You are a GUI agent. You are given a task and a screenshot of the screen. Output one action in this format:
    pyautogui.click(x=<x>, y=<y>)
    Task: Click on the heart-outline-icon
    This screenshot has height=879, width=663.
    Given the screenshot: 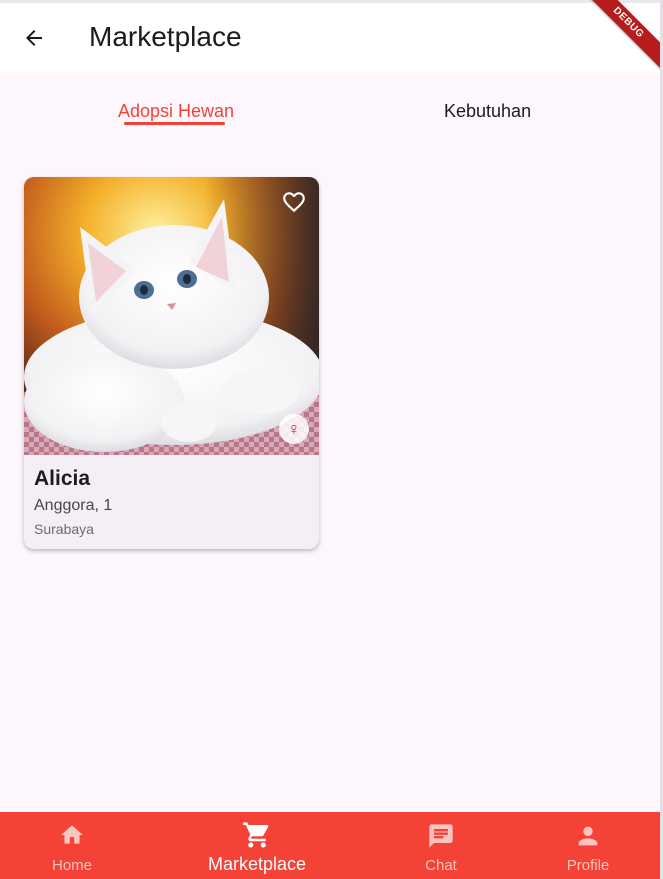 What is the action you would take?
    pyautogui.click(x=294, y=202)
    